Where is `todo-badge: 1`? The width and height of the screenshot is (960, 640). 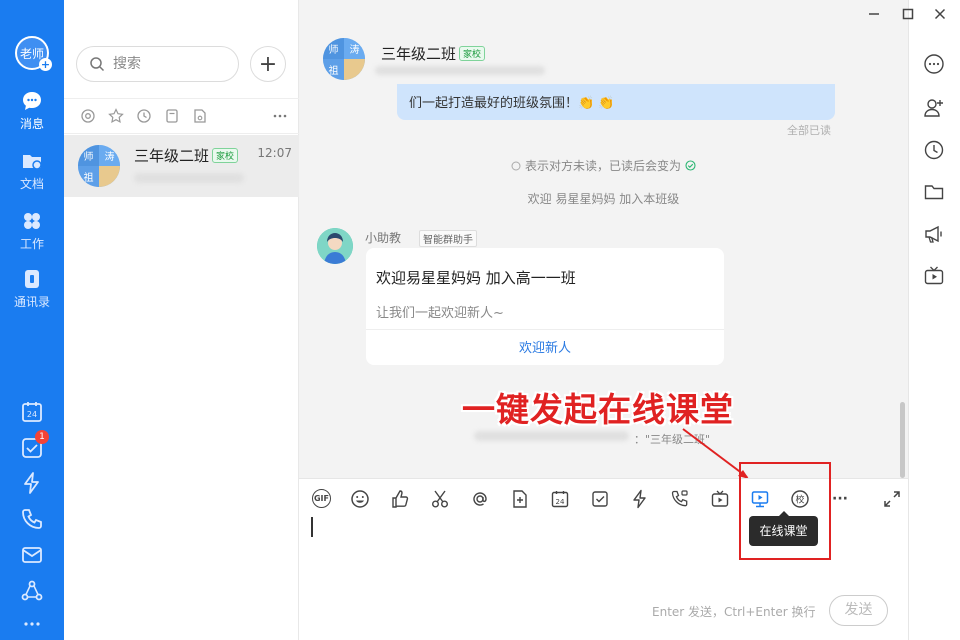
todo-badge: 1 is located at coordinates (42, 437).